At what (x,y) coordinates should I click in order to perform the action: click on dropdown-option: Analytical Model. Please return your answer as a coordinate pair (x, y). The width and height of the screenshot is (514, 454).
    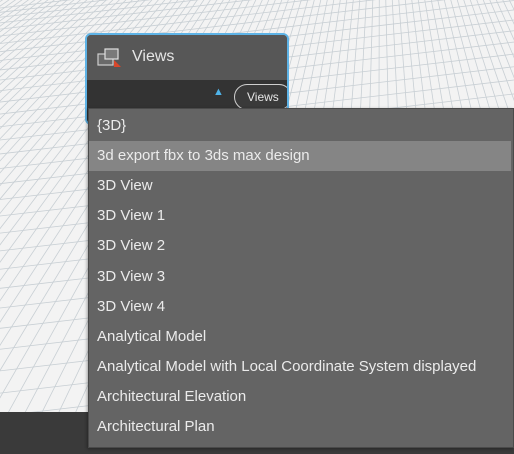
    Looking at the image, I should click on (300, 337).